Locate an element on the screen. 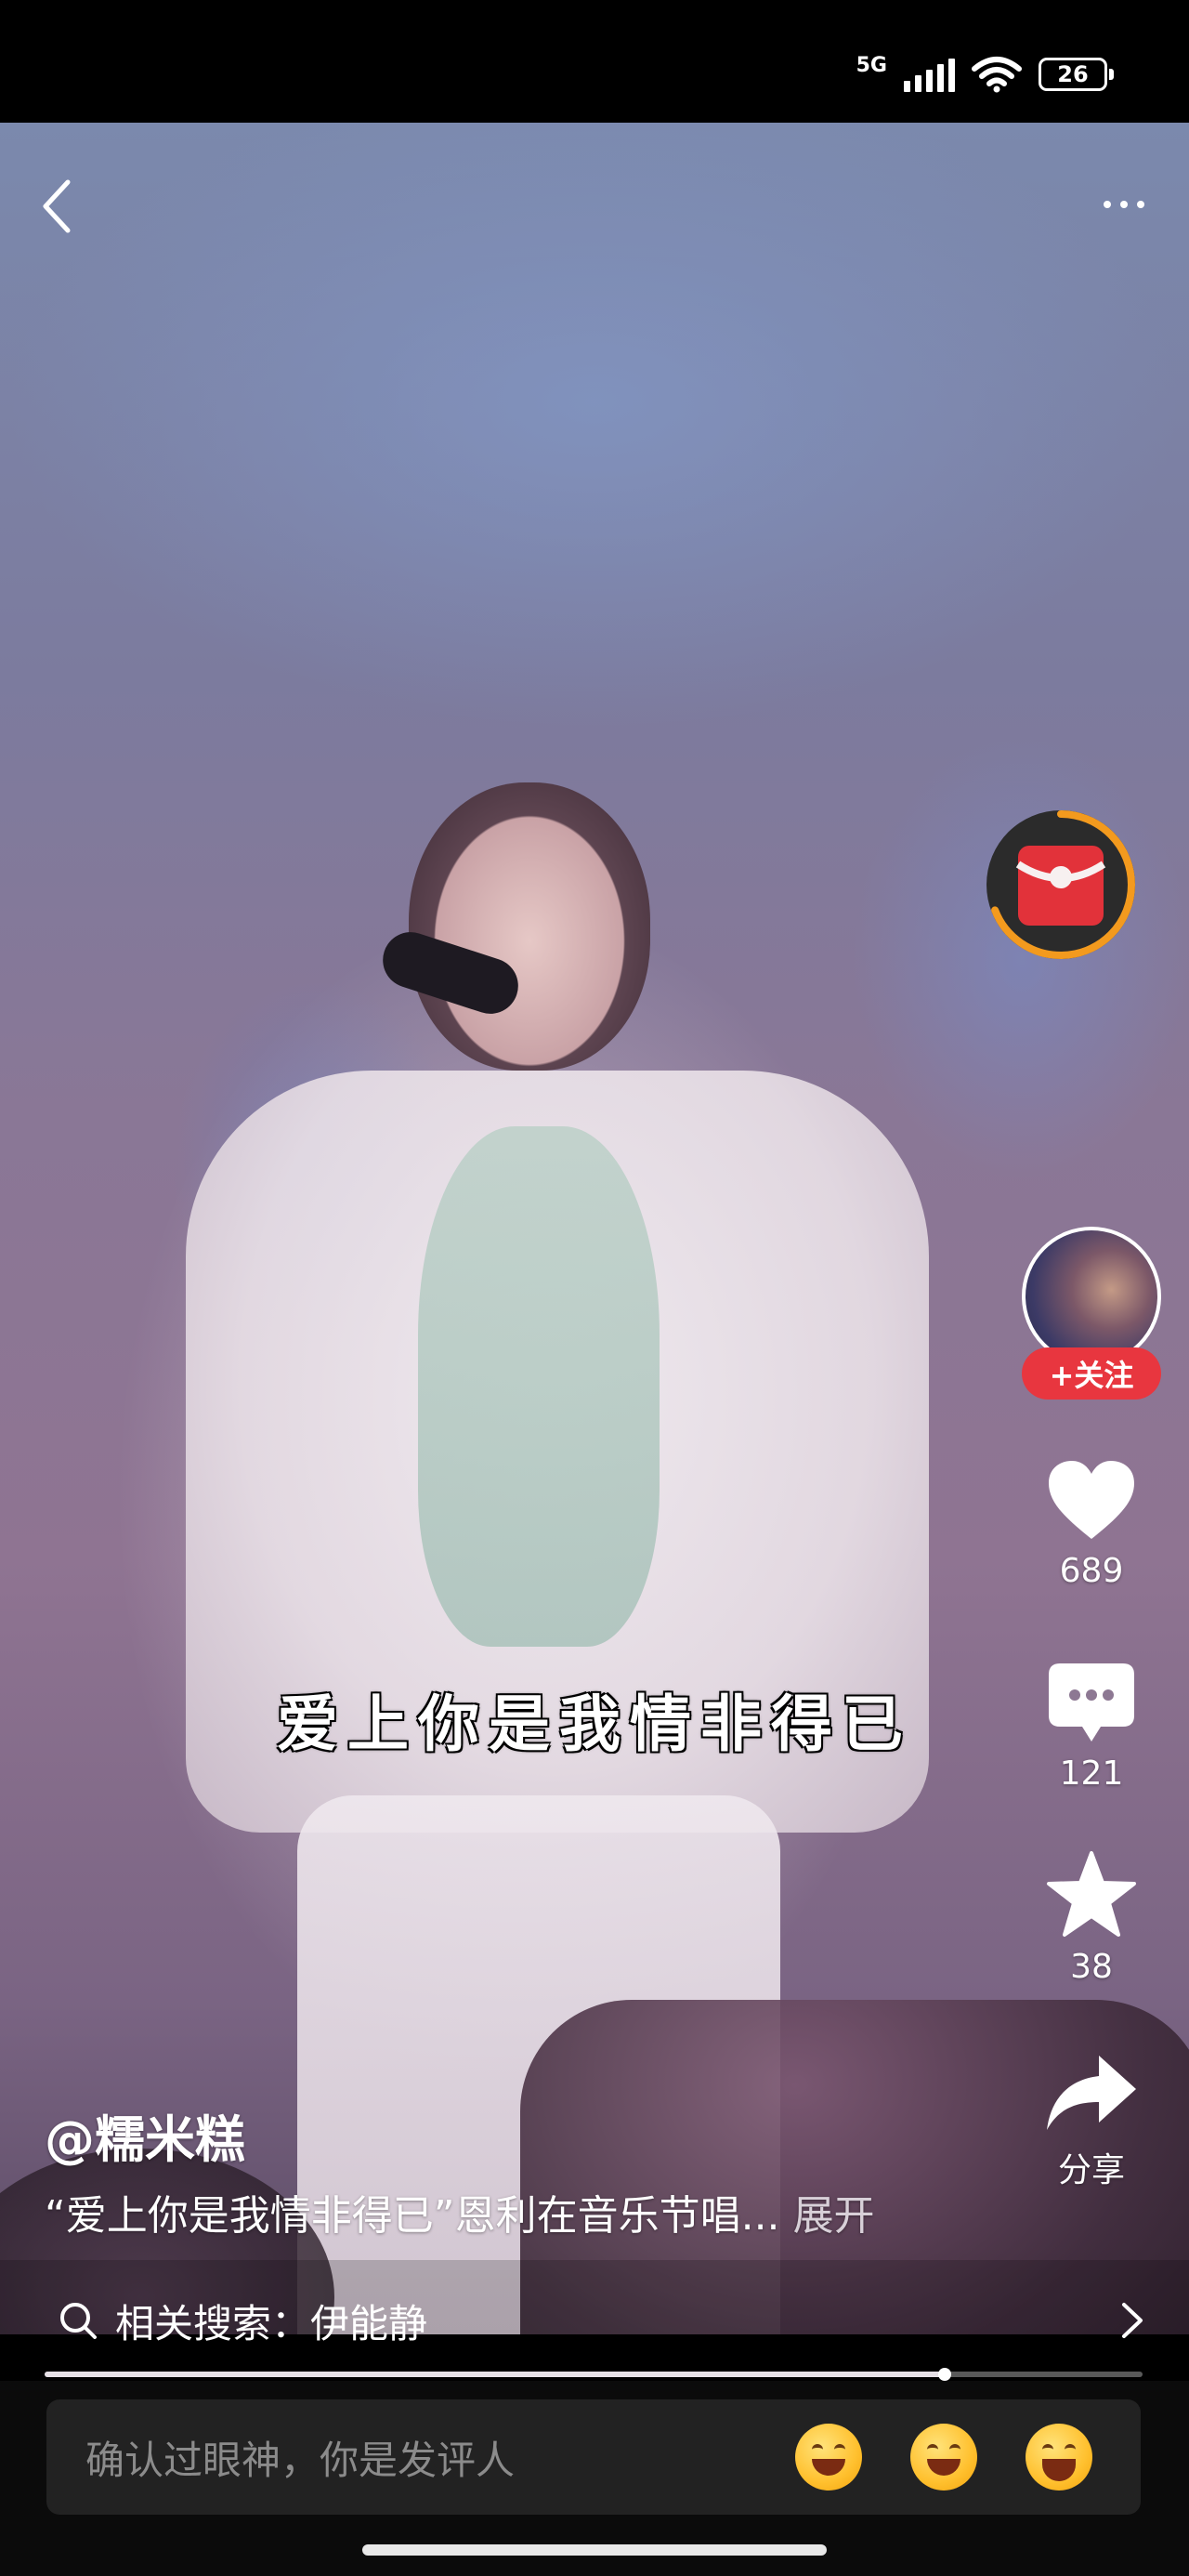  comment-input: 确认过眼神，你是发评人 is located at coordinates (593, 2457).